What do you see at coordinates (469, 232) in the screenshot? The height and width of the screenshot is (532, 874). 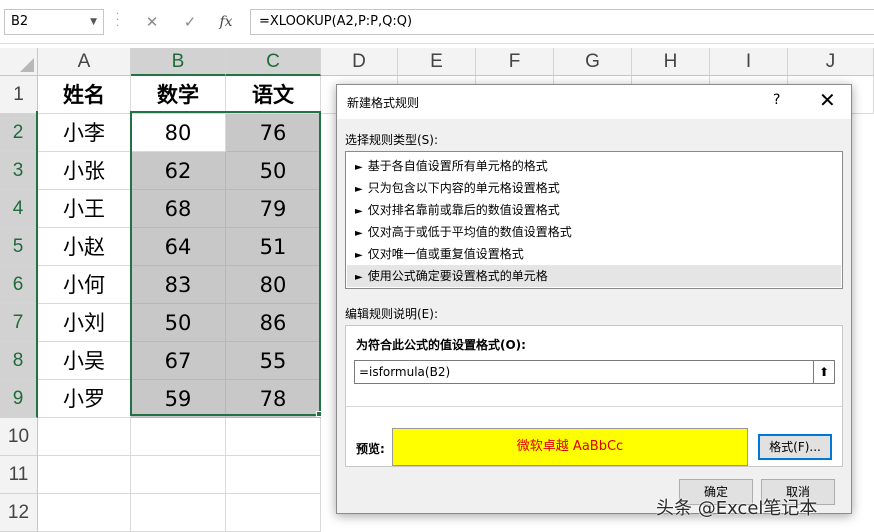 I see `rule-type-label: 仅对高于或低于平均值的数值设置格式` at bounding box center [469, 232].